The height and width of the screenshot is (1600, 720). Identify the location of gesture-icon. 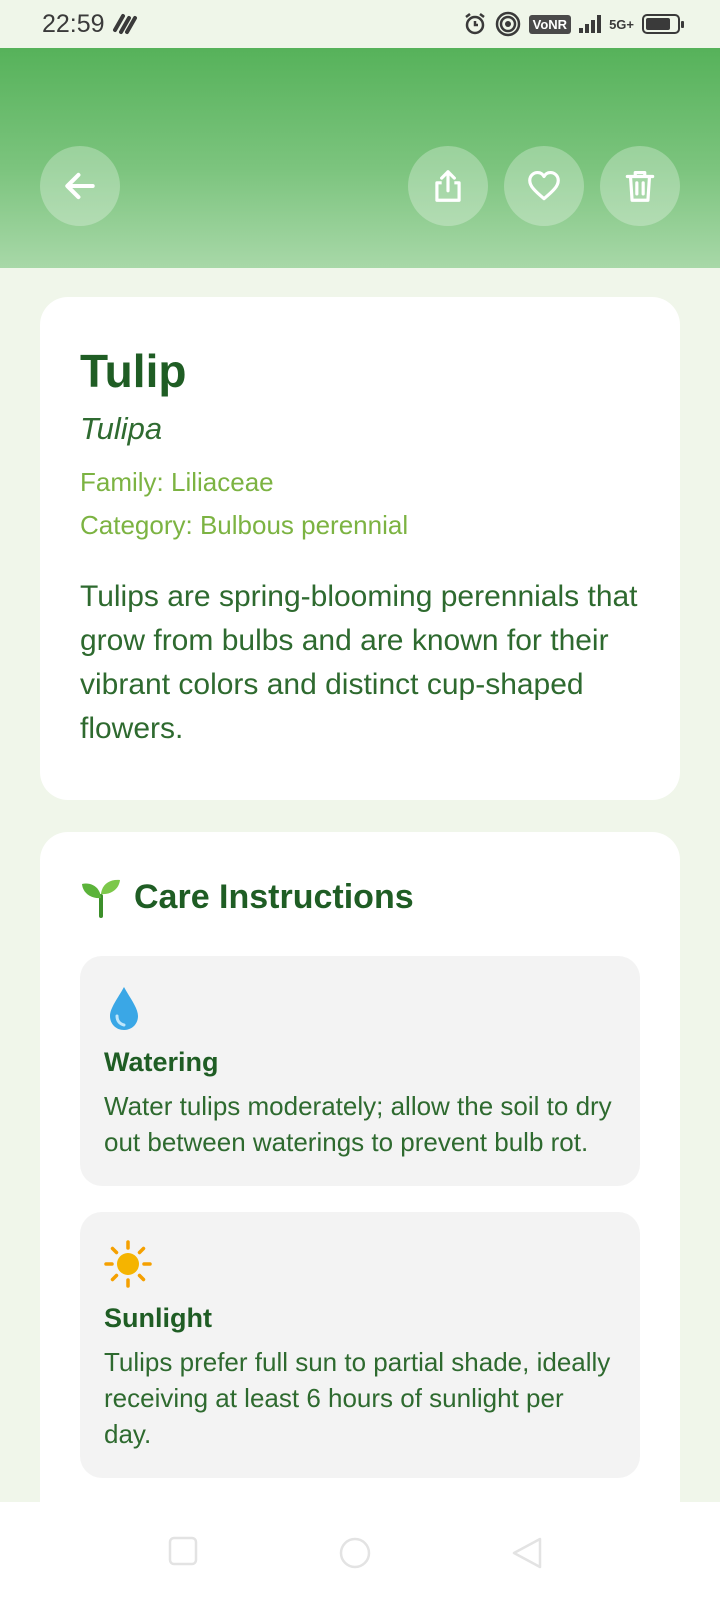
(124, 24).